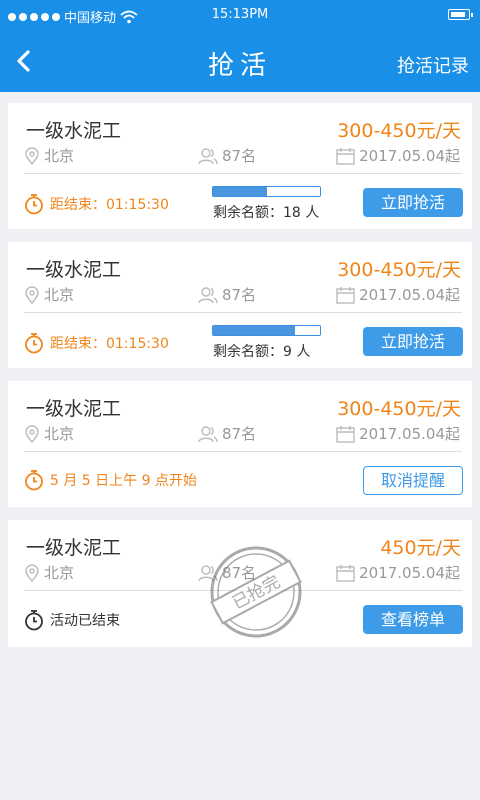 The width and height of the screenshot is (480, 800). I want to click on start-notice: 5 月 5 日上午 9 点开始, so click(110, 480).